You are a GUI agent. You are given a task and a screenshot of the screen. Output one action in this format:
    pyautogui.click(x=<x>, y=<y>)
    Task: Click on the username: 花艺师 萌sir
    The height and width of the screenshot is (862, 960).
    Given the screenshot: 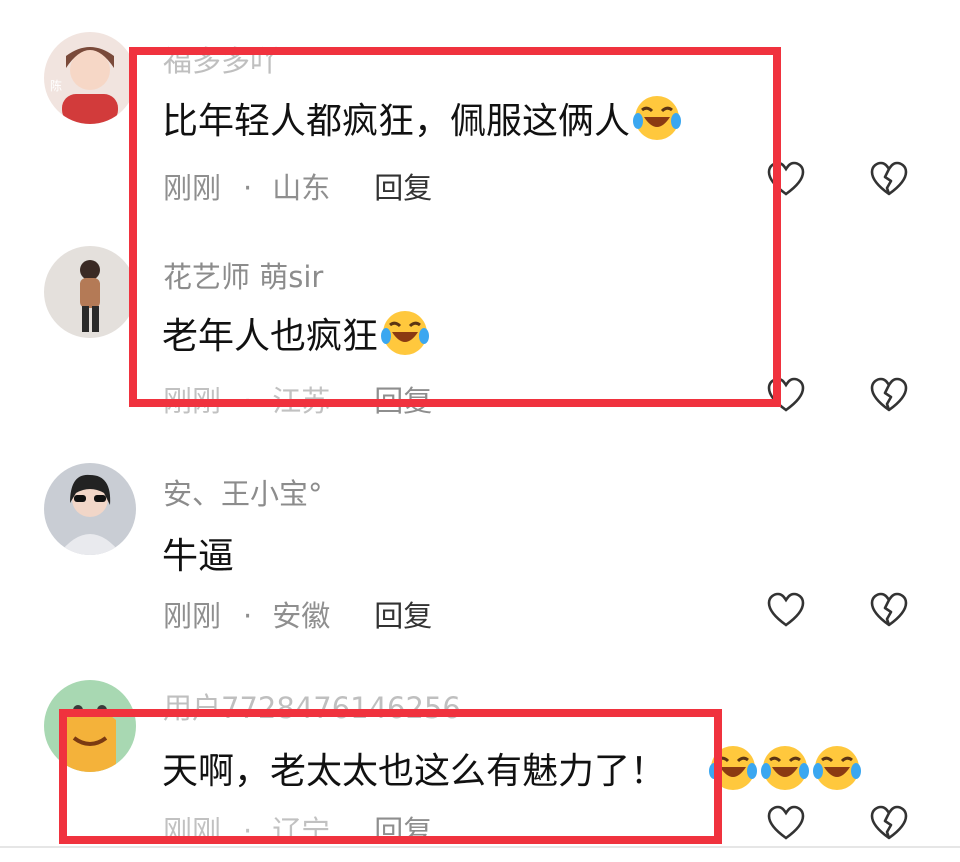 What is the action you would take?
    pyautogui.click(x=243, y=275)
    